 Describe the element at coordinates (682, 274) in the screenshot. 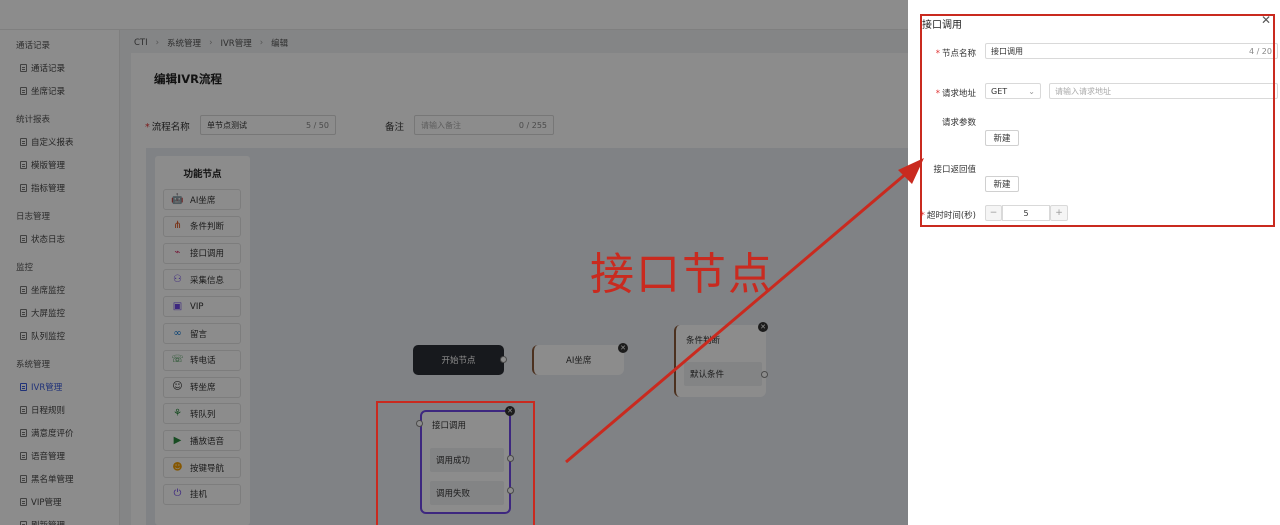

I see `annotation-label: 接口节点` at that location.